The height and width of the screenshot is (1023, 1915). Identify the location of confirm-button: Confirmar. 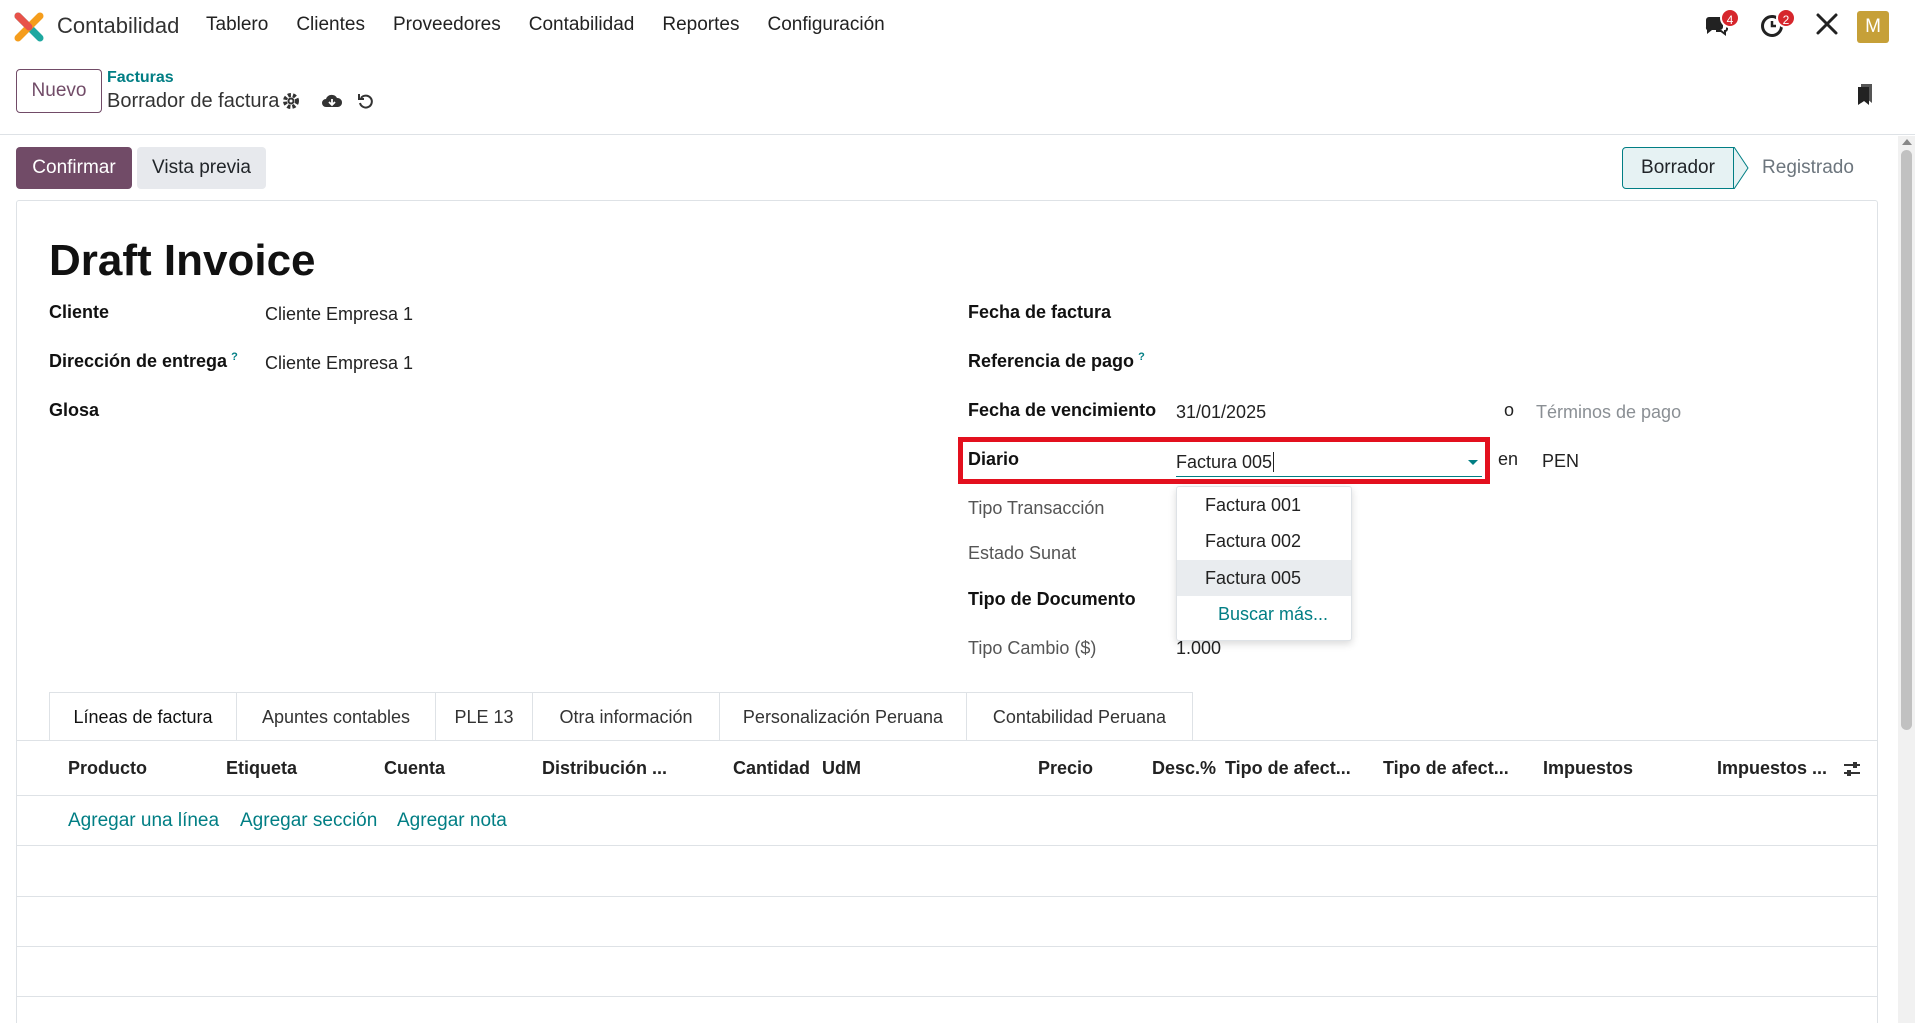
(74, 168).